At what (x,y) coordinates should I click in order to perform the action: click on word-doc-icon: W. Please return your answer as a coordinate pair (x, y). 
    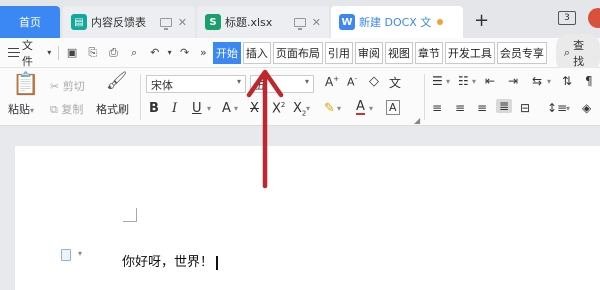
    Looking at the image, I should click on (347, 22).